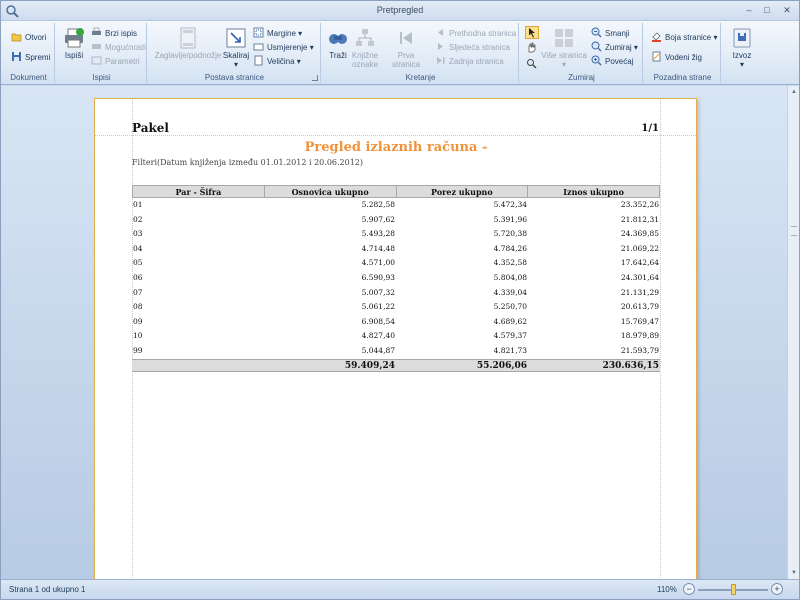 The image size is (800, 600). Describe the element at coordinates (463, 191) in the screenshot. I see `column-header-tax: Porez ukupno` at that location.